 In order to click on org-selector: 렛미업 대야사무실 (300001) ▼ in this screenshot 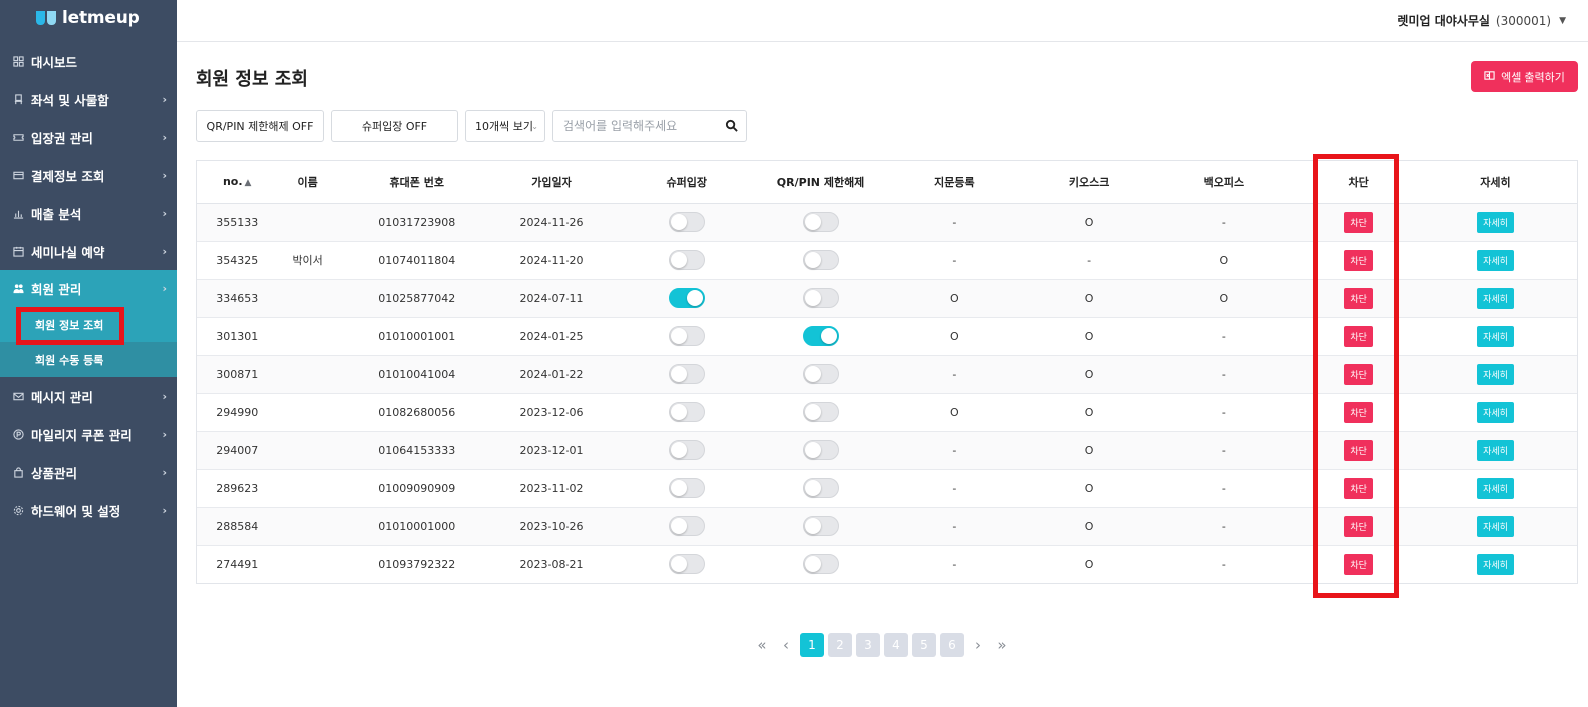, I will do `click(1481, 20)`.